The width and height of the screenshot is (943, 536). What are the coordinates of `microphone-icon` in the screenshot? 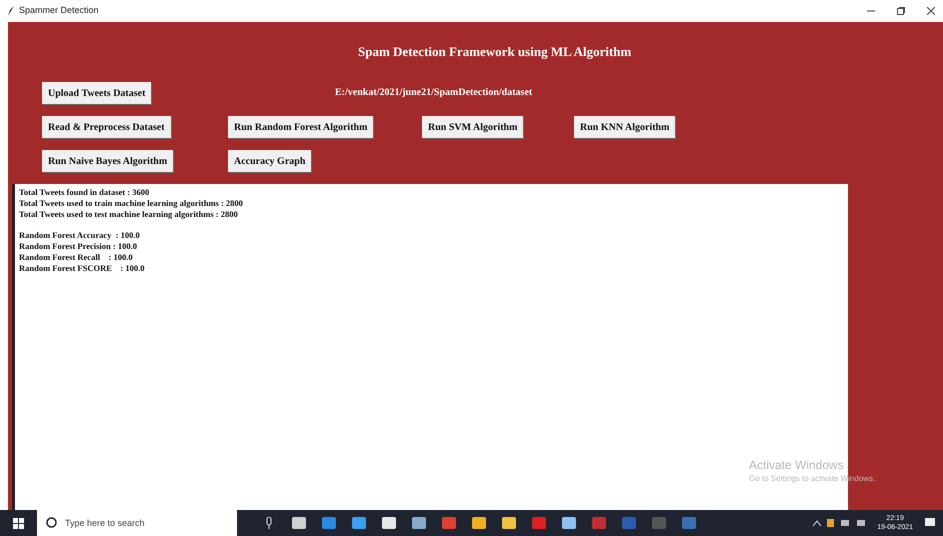 It's located at (269, 523).